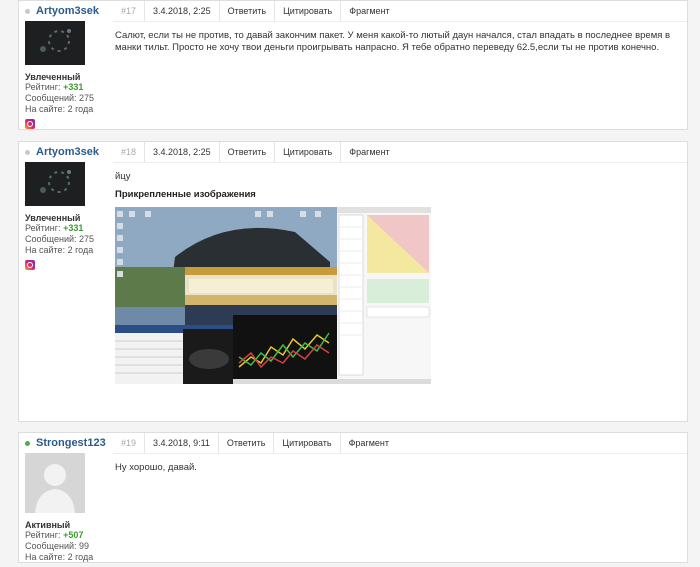 The image size is (700, 567). I want to click on post-date: 3.4.2018, 9:11, so click(182, 443).